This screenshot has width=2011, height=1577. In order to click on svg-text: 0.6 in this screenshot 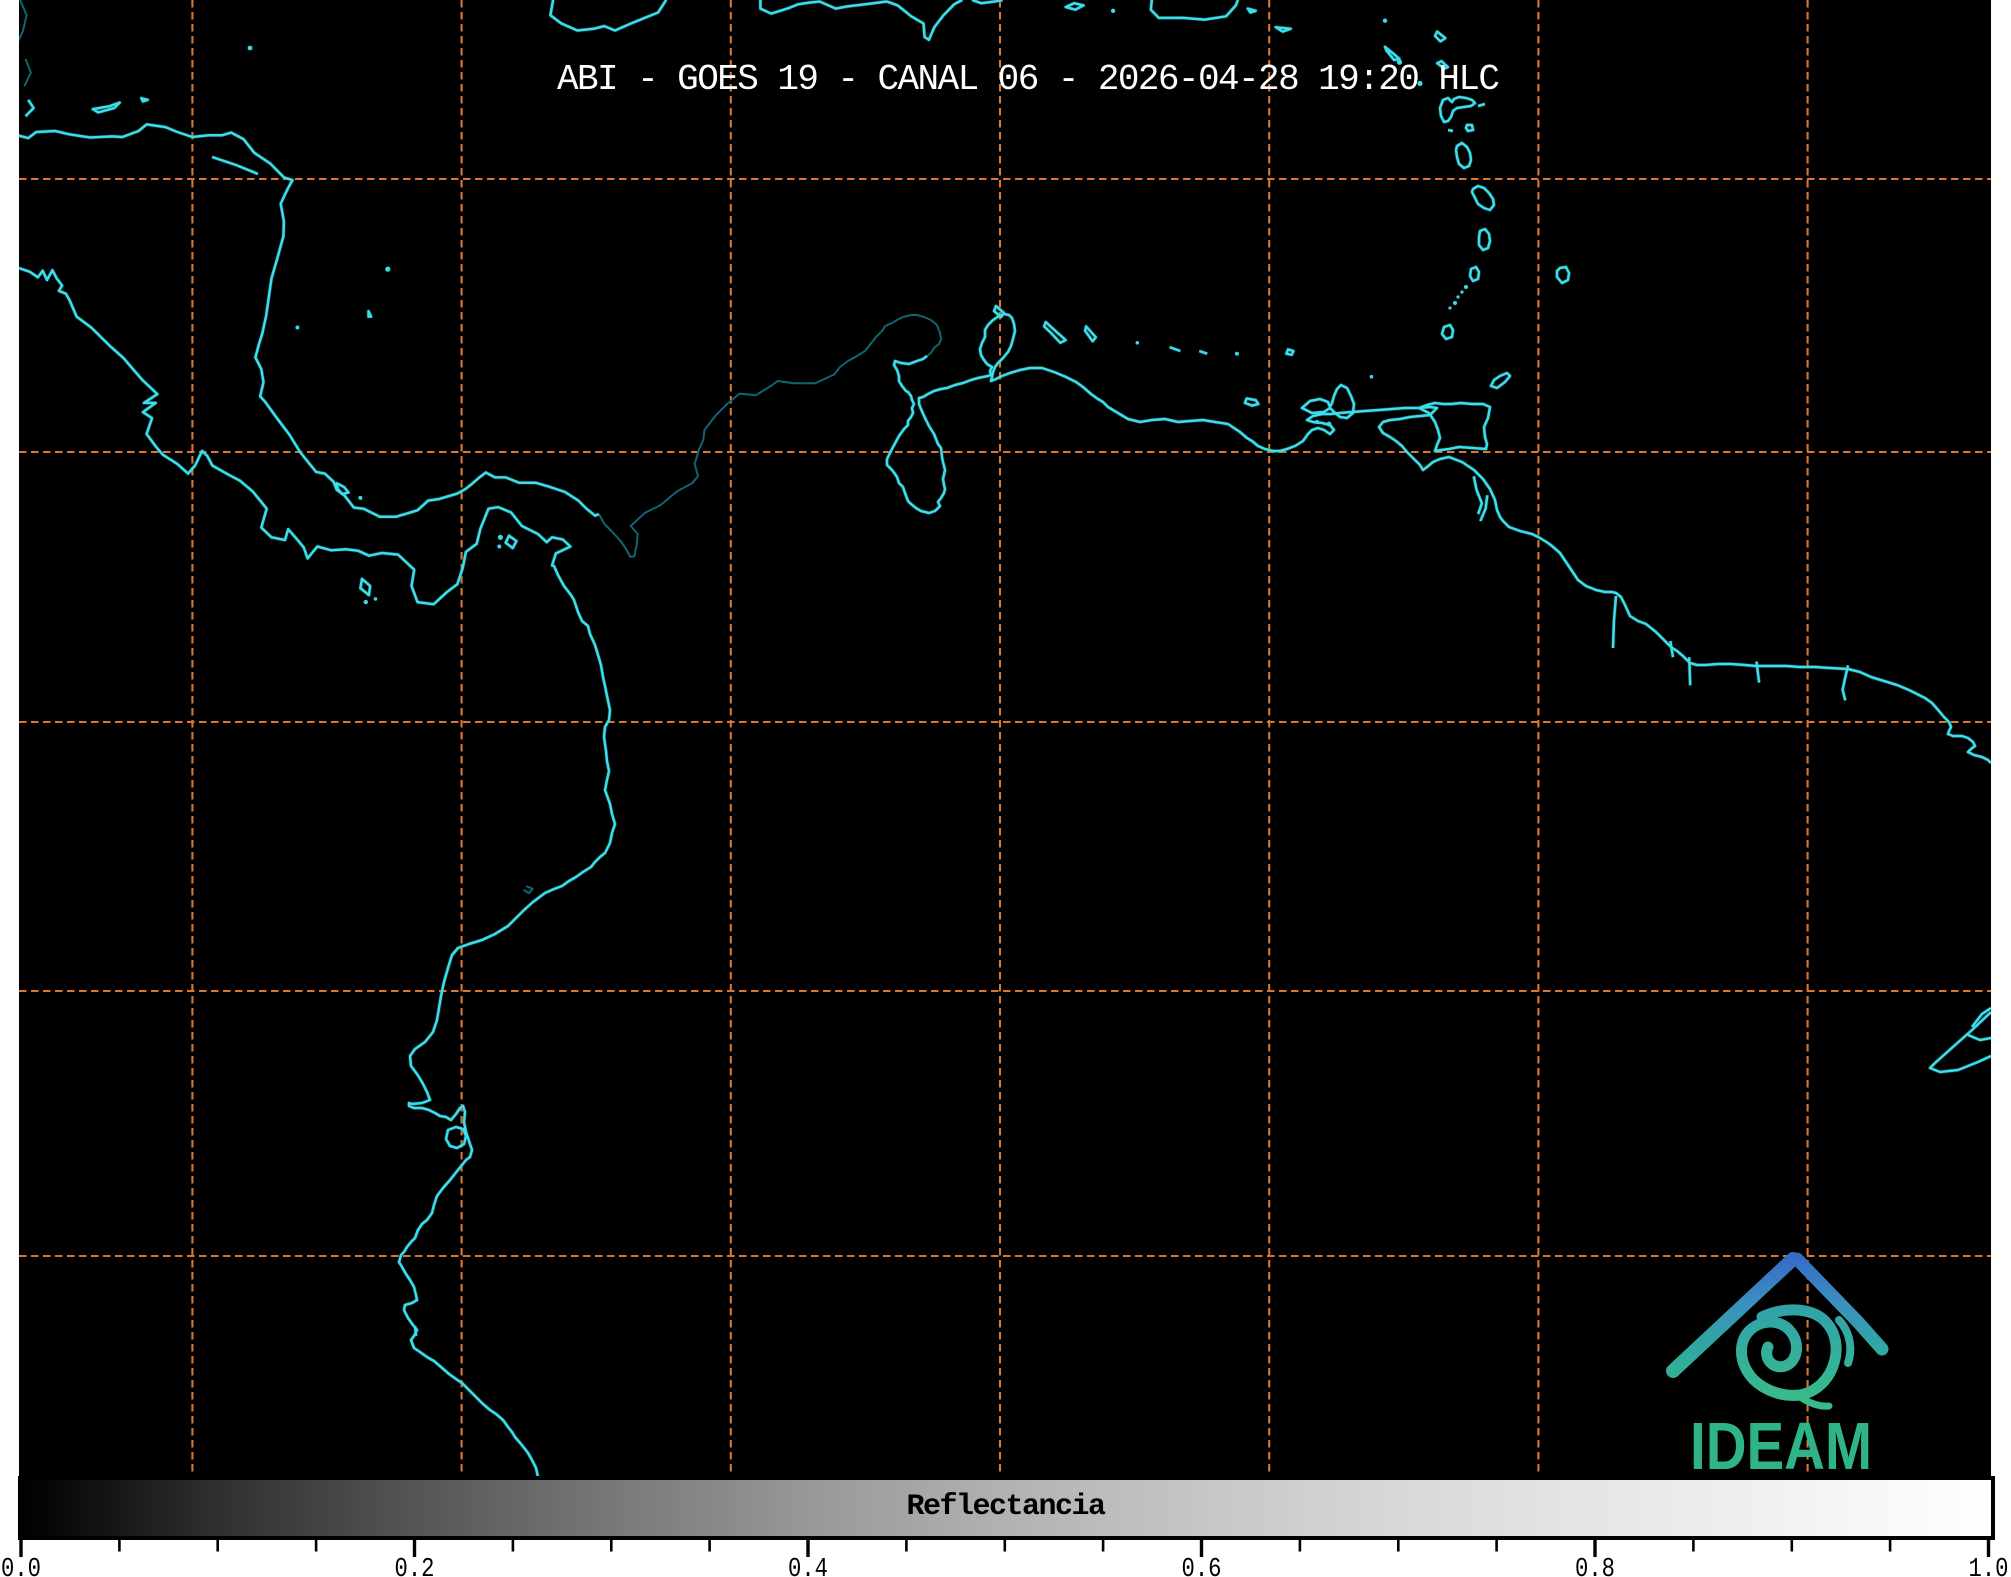, I will do `click(1202, 1566)`.